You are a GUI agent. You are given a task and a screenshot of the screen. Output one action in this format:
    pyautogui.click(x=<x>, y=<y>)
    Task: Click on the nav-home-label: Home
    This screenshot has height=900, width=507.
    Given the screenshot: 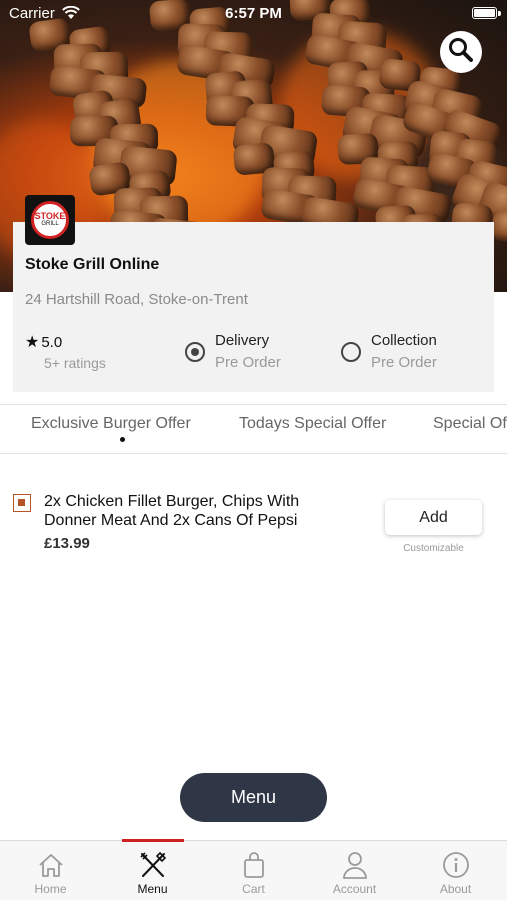 What is the action you would take?
    pyautogui.click(x=50, y=889)
    